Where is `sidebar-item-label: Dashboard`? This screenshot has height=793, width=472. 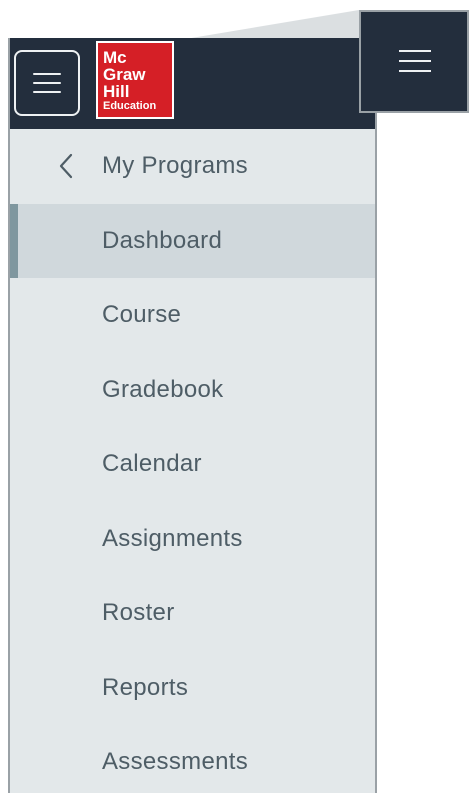
sidebar-item-label: Dashboard is located at coordinates (162, 240).